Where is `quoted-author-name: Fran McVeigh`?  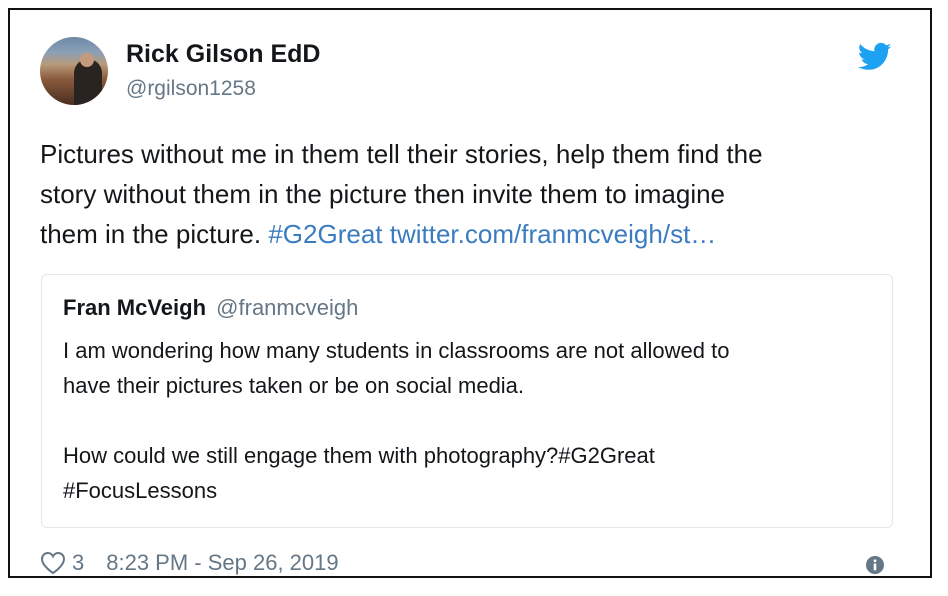
quoted-author-name: Fran McVeigh is located at coordinates (134, 307).